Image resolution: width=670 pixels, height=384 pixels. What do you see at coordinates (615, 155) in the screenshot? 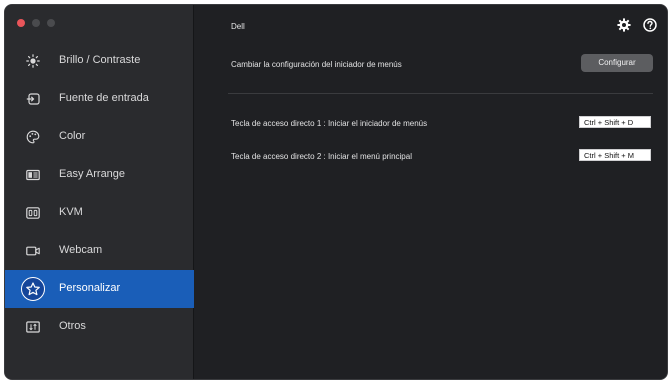
I see `hotkey-2-field: Ctrl + Shift + M` at bounding box center [615, 155].